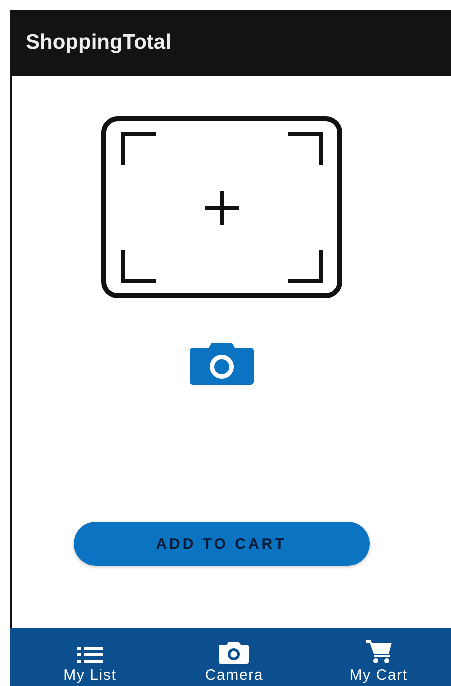  Describe the element at coordinates (222, 544) in the screenshot. I see `add-to-cart-button: ADD TO CART` at that location.